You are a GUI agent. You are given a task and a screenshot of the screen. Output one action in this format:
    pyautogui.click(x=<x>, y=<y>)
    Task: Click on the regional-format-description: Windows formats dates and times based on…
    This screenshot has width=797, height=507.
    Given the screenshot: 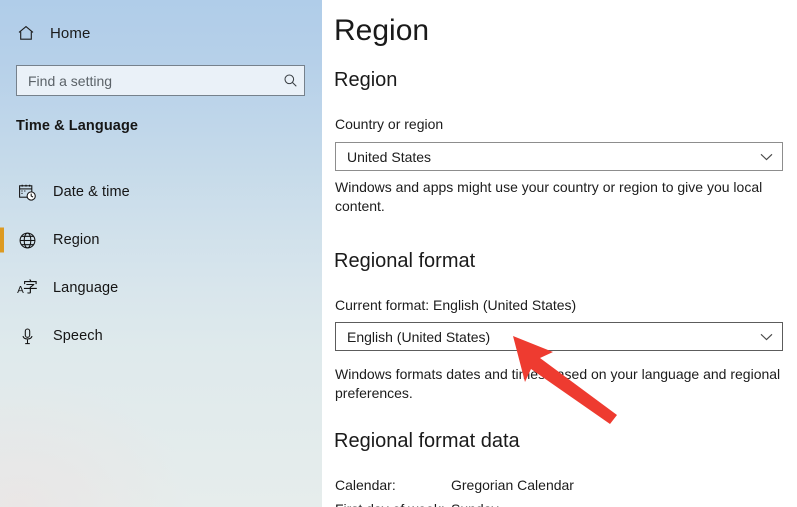 What is the action you would take?
    pyautogui.click(x=558, y=383)
    